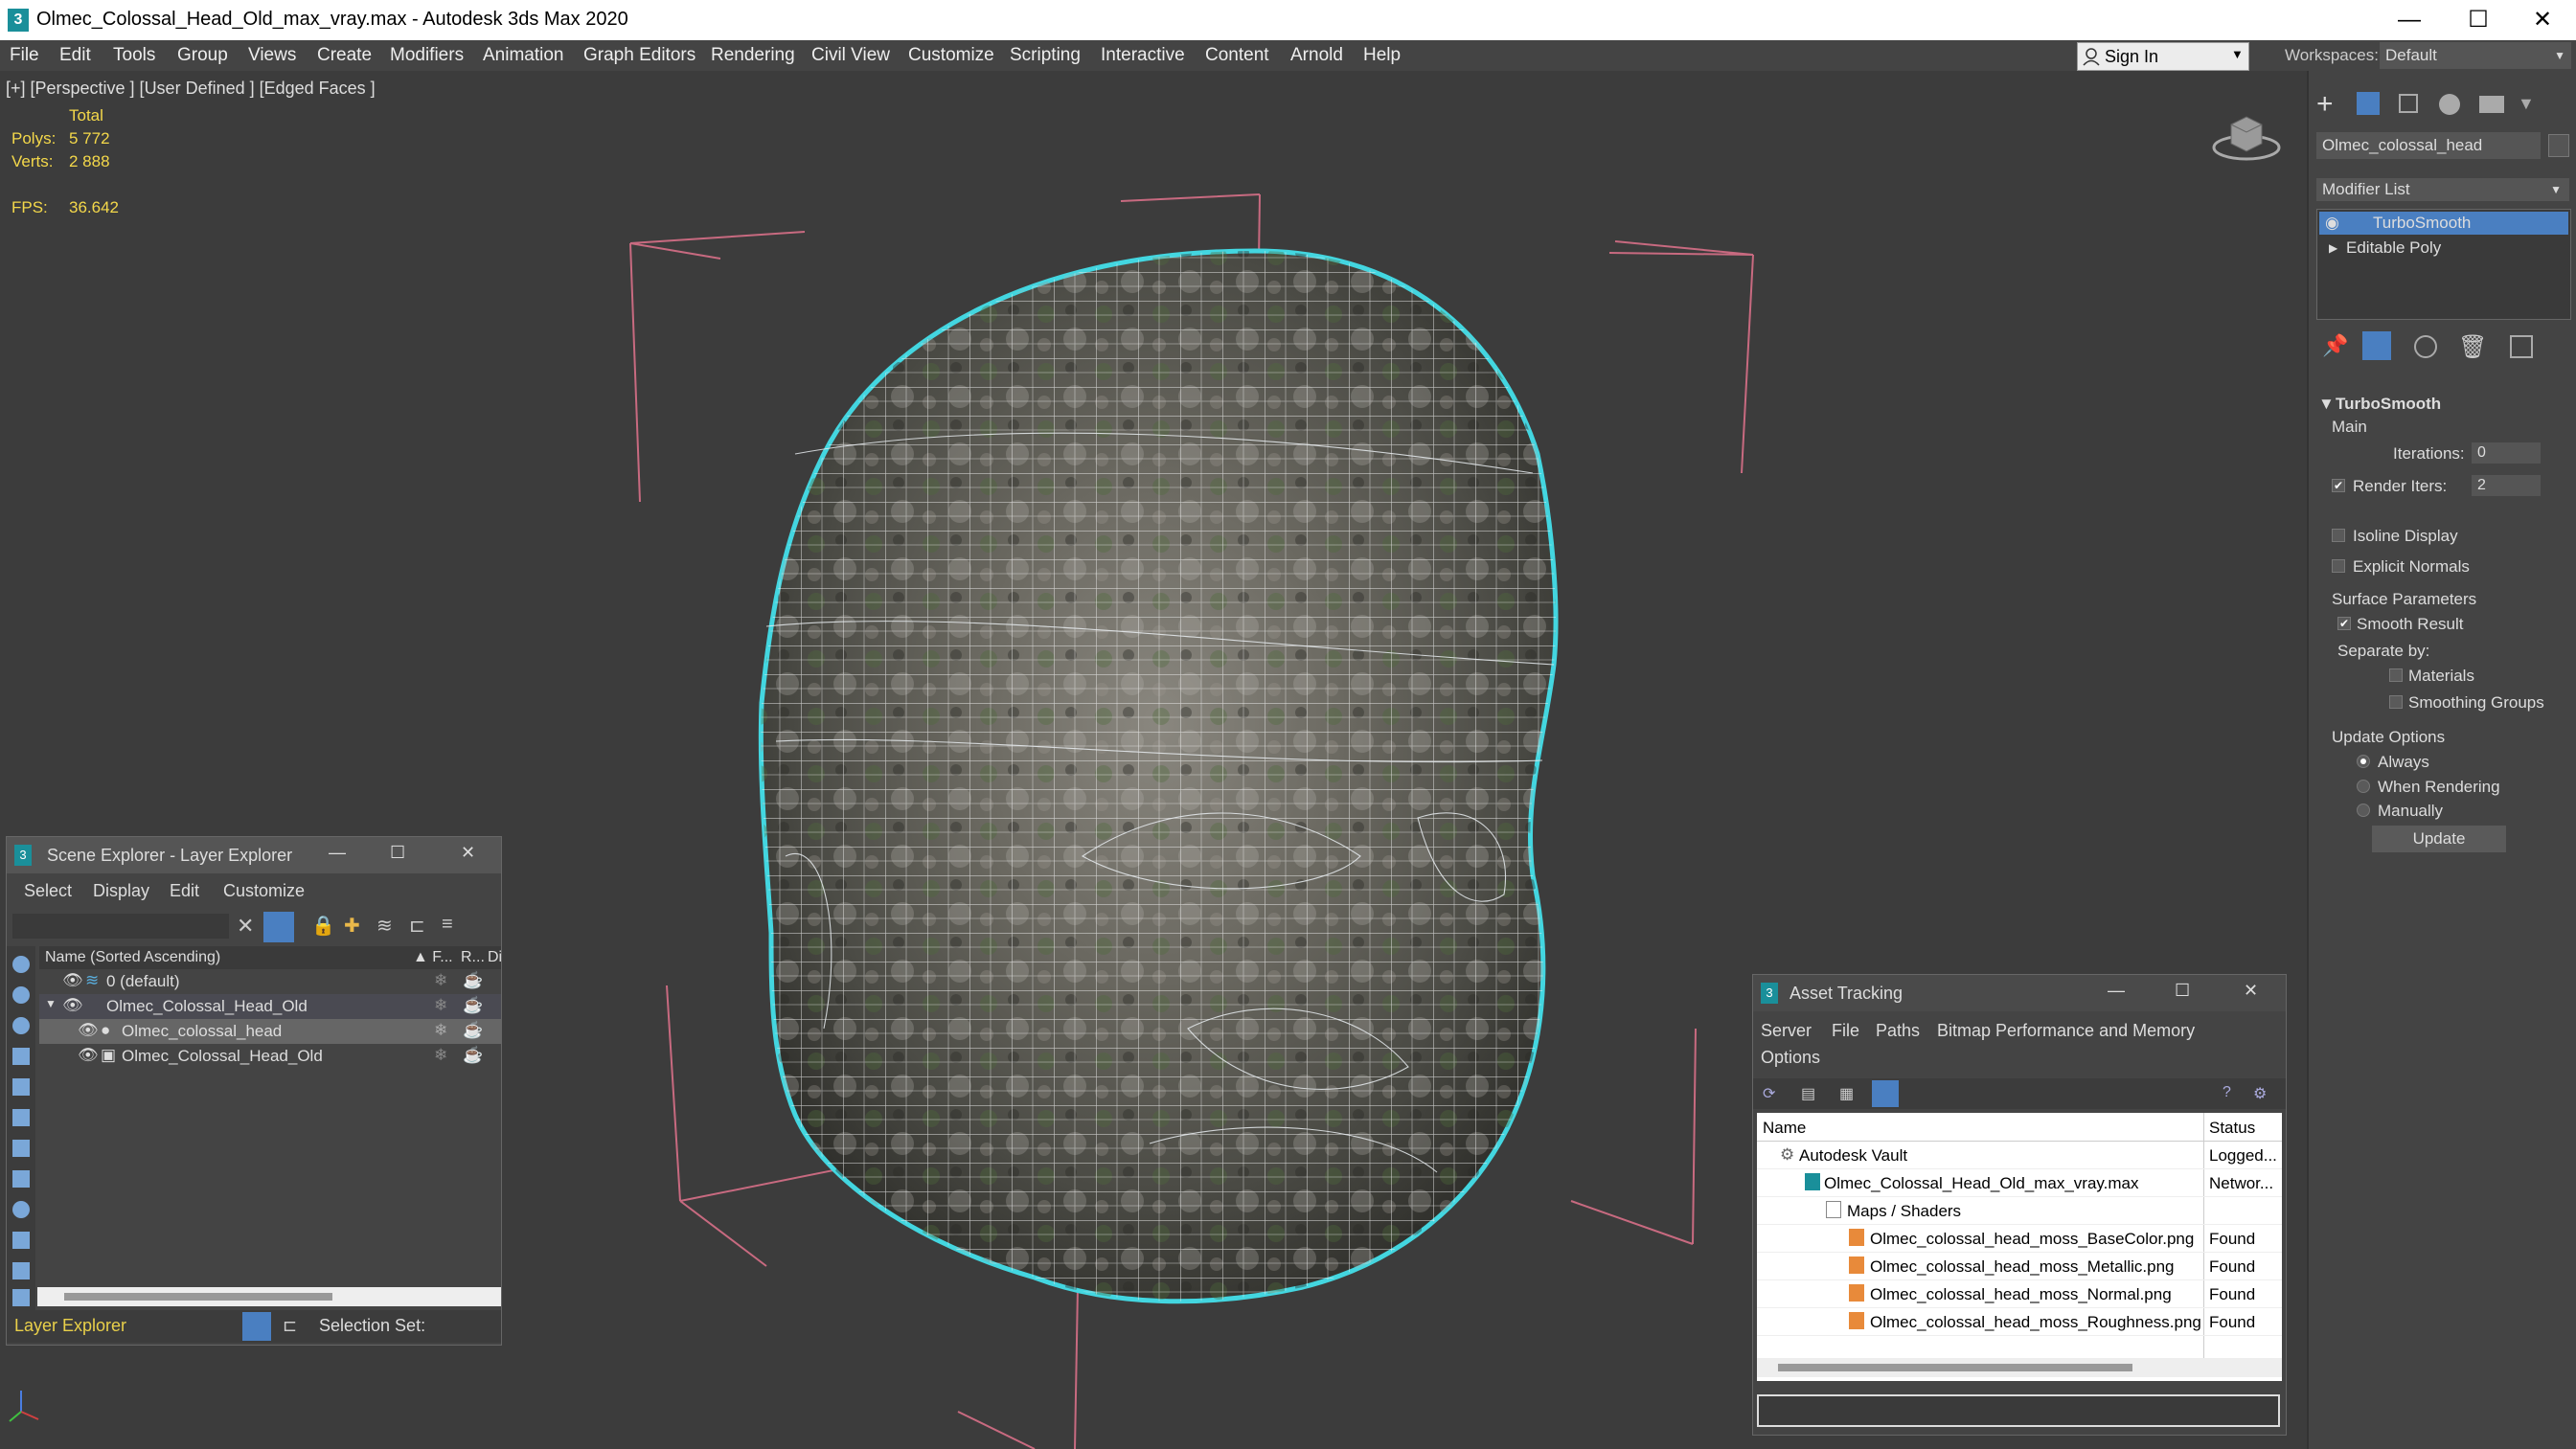 Image resolution: width=2576 pixels, height=1449 pixels. Describe the element at coordinates (2363, 810) in the screenshot. I see `manually-radio` at that location.